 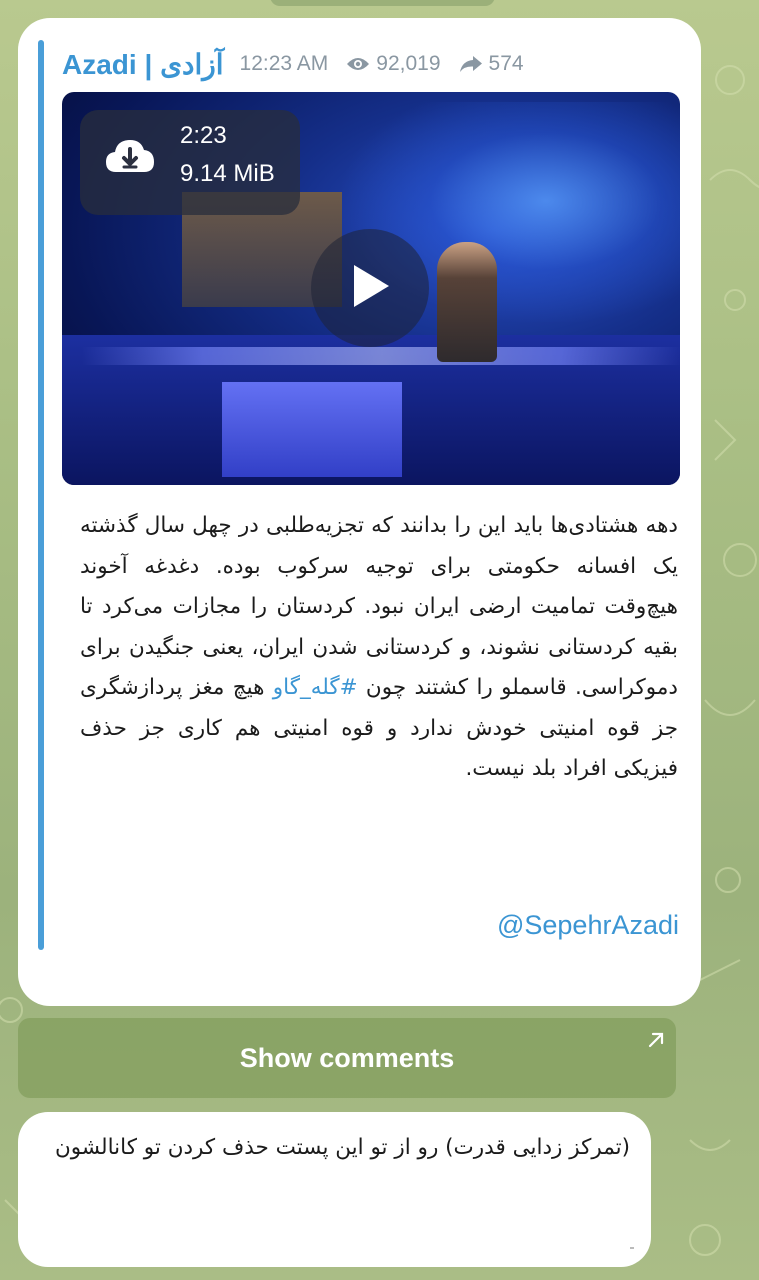 What do you see at coordinates (143, 64) in the screenshot?
I see `channel-name: Azadi | آزادی` at bounding box center [143, 64].